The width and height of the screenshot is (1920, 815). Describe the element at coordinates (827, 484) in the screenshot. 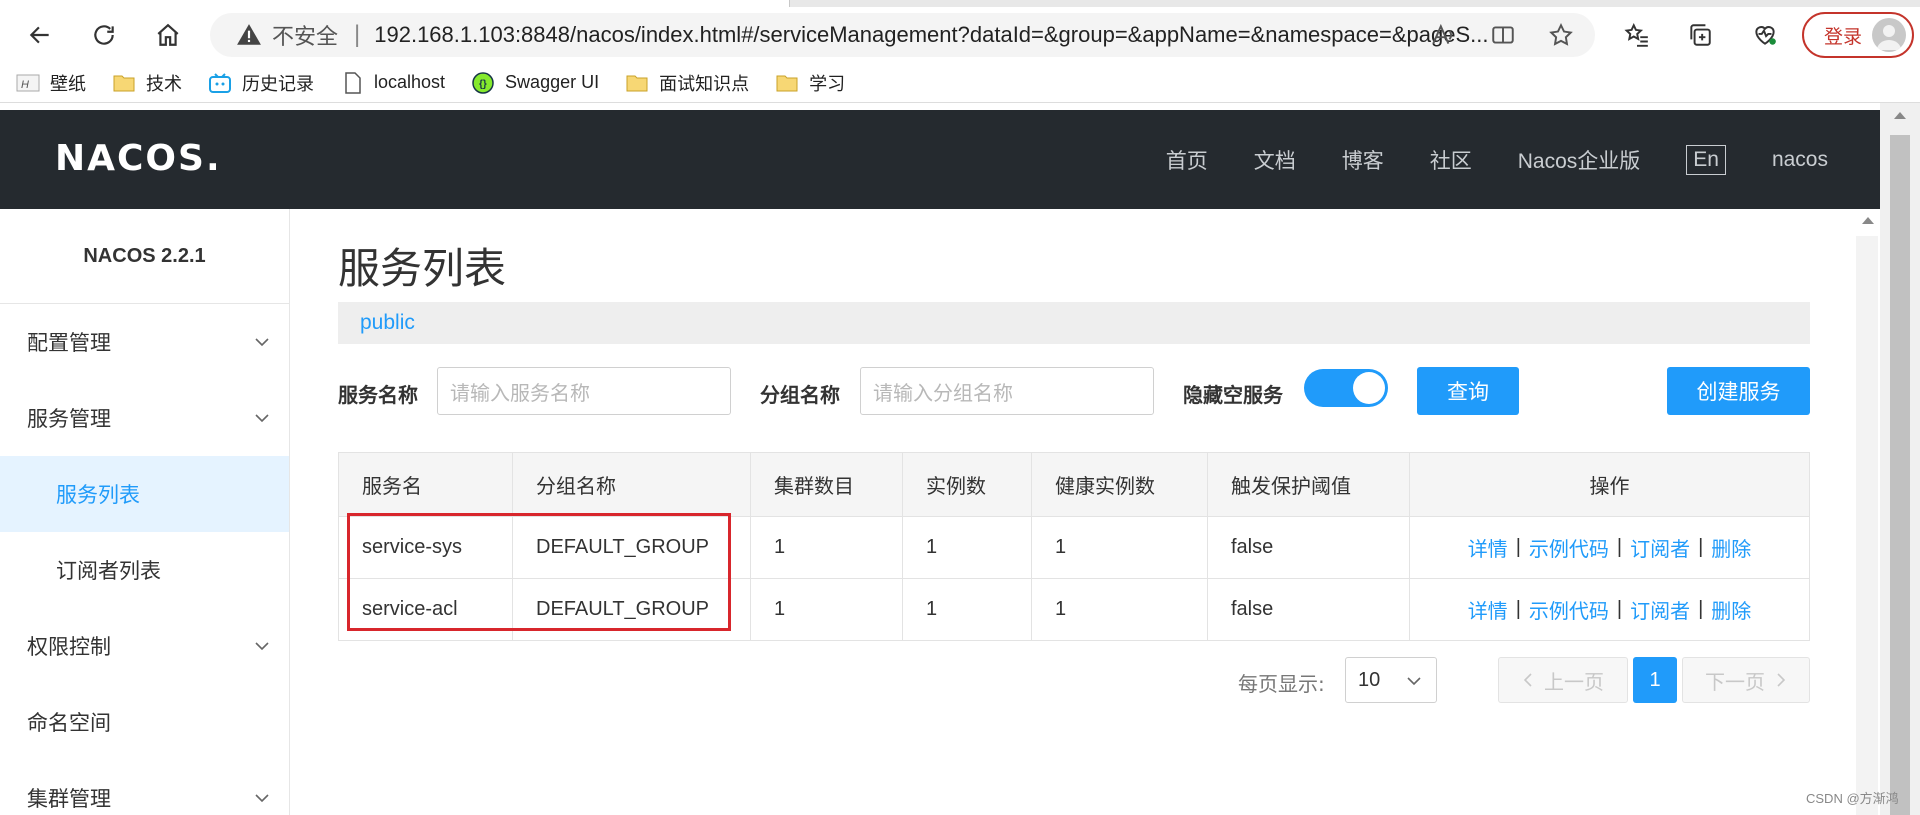

I see `column-header: 集群数目` at that location.